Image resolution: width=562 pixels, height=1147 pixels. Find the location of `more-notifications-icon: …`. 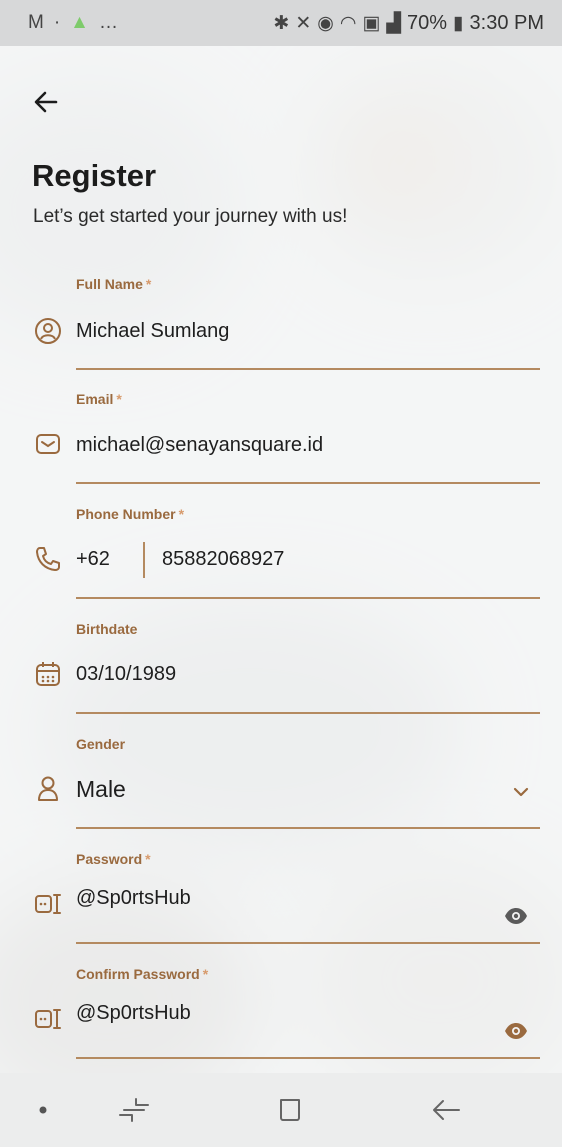

more-notifications-icon: … is located at coordinates (108, 22).